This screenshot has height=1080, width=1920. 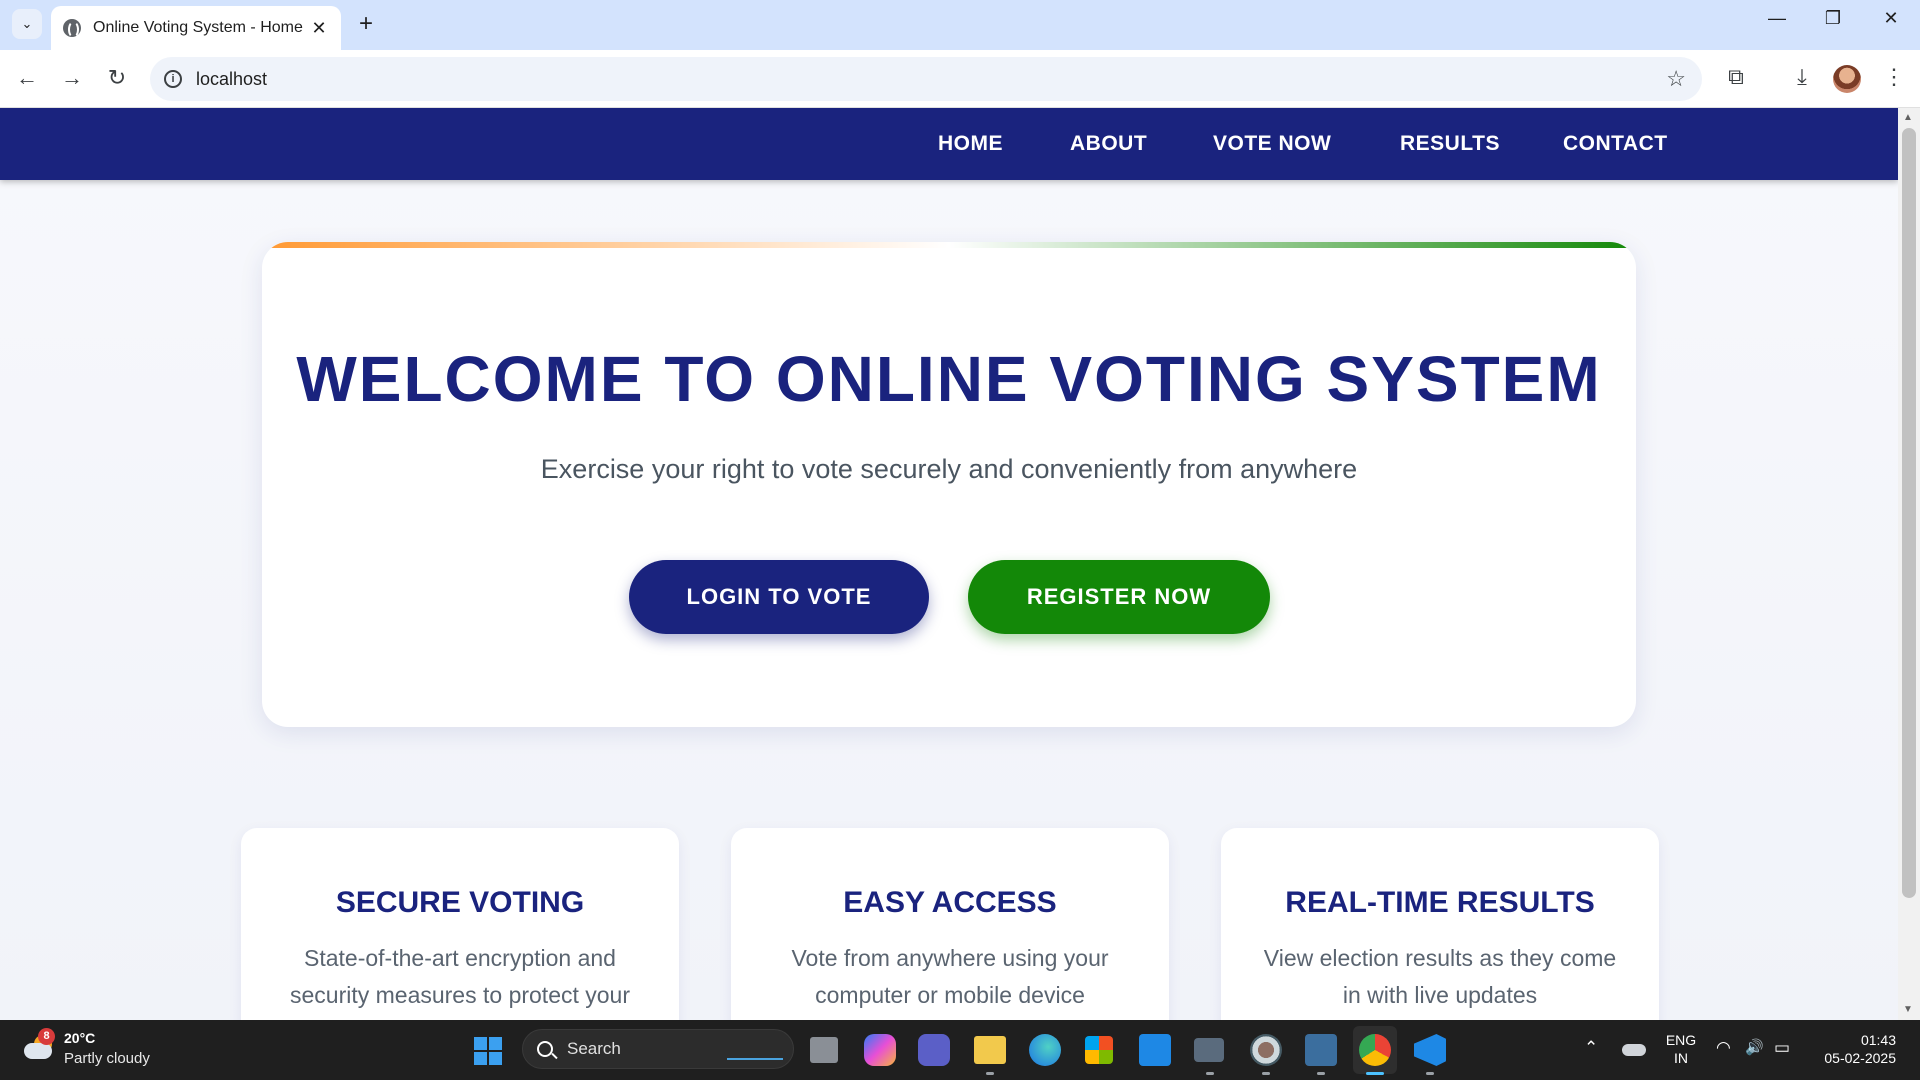 What do you see at coordinates (107, 1058) in the screenshot?
I see `weather-condition: Partly cloudy` at bounding box center [107, 1058].